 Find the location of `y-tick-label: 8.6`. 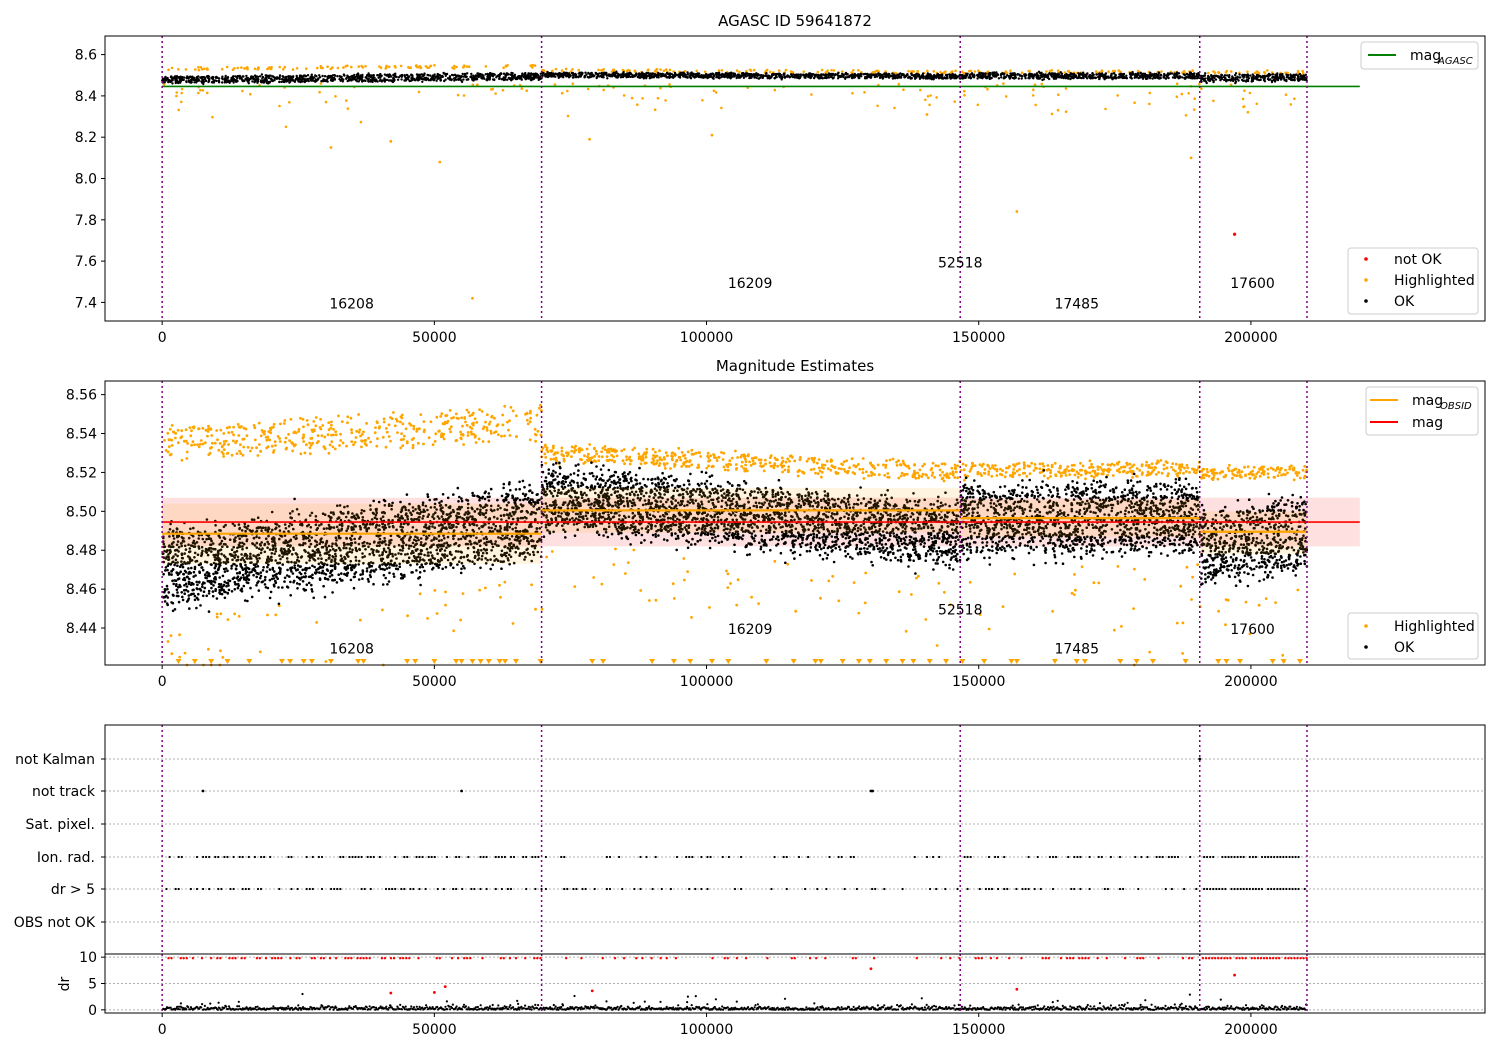

y-tick-label: 8.6 is located at coordinates (86, 56).